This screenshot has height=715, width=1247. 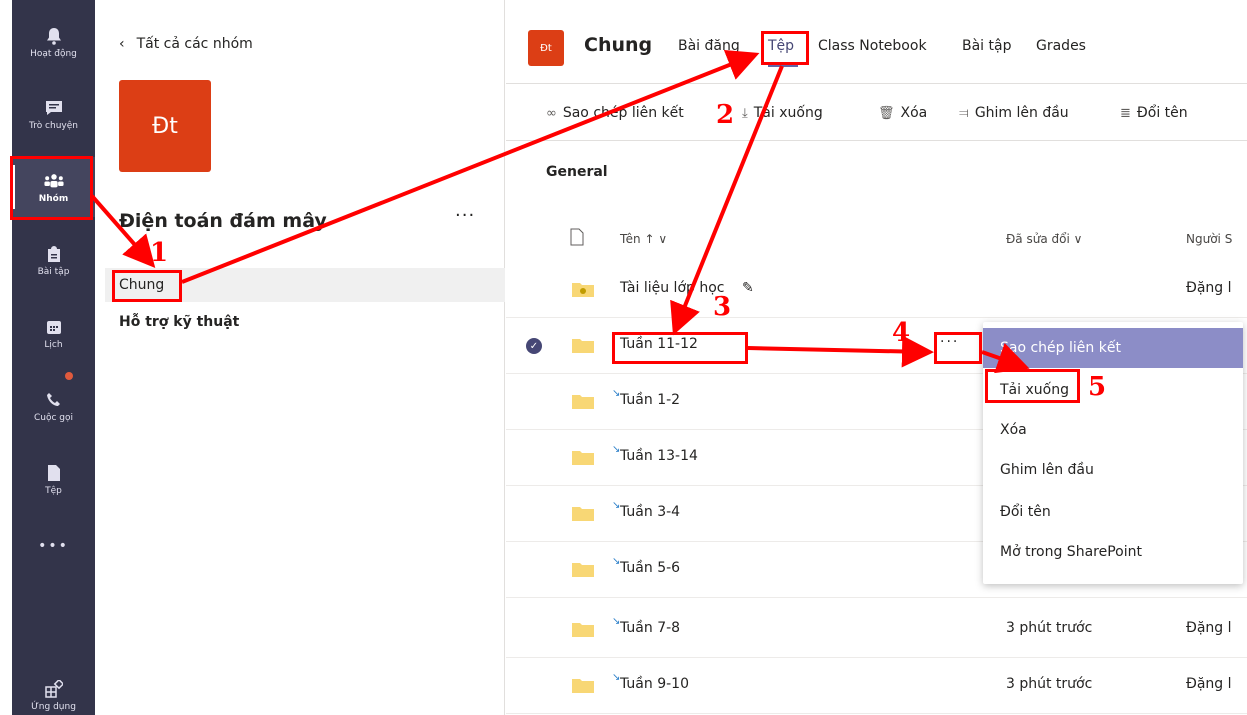 I want to click on menu-item-delete: Xóa, so click(x=1113, y=430).